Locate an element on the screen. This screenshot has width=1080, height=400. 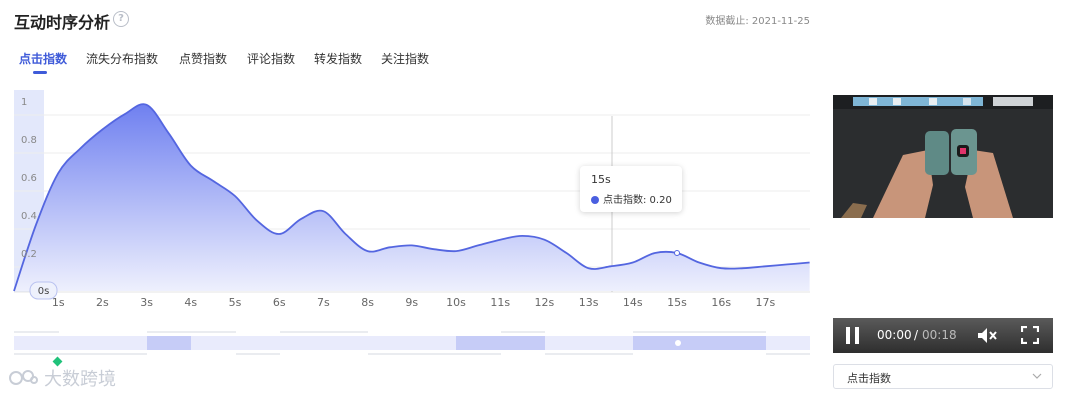
x-tick-label: 4s is located at coordinates (190, 302).